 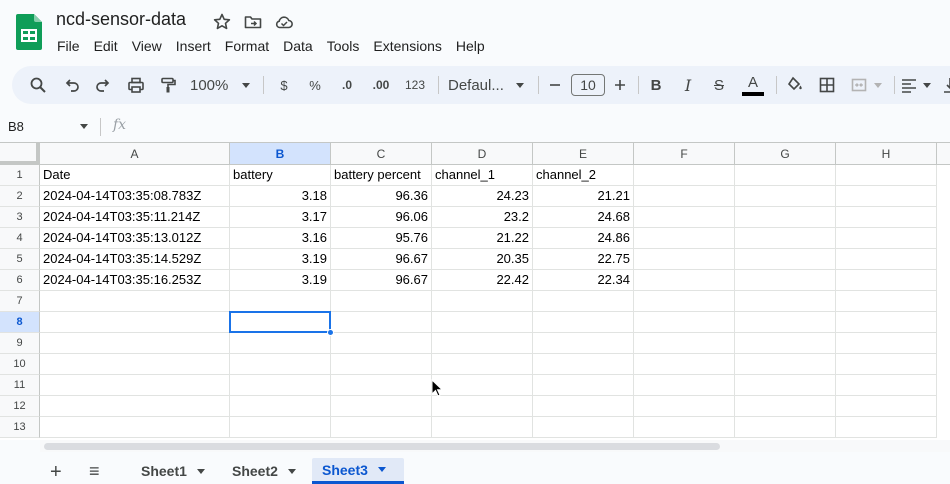 I want to click on cell-e11, so click(x=583, y=385).